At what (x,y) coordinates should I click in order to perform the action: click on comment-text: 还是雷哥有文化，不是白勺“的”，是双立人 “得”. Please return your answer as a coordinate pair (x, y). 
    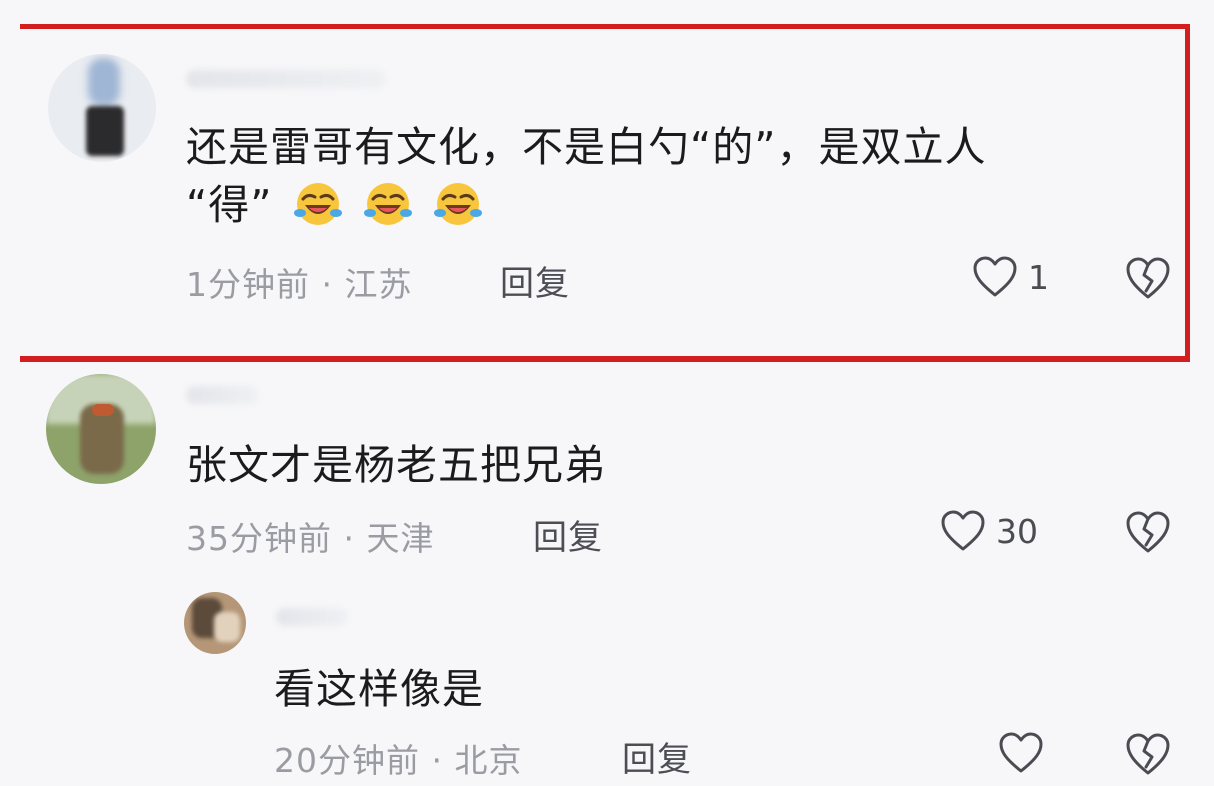
    Looking at the image, I should click on (586, 176).